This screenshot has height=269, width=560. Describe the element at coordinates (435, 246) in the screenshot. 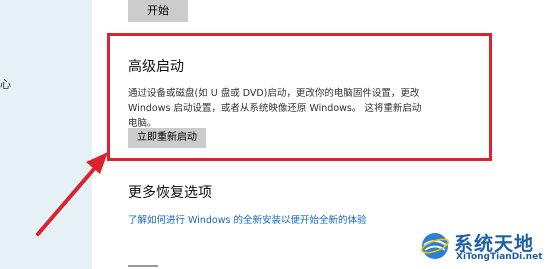

I see `globe-logo-icon` at that location.